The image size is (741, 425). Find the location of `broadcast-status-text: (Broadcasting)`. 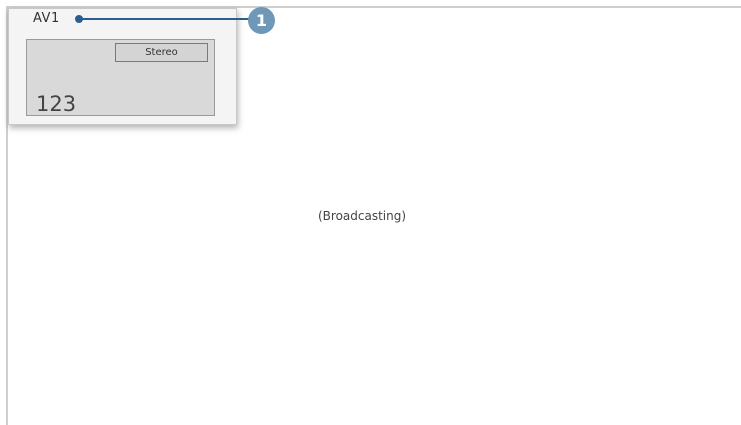

broadcast-status-text: (Broadcasting) is located at coordinates (362, 216).